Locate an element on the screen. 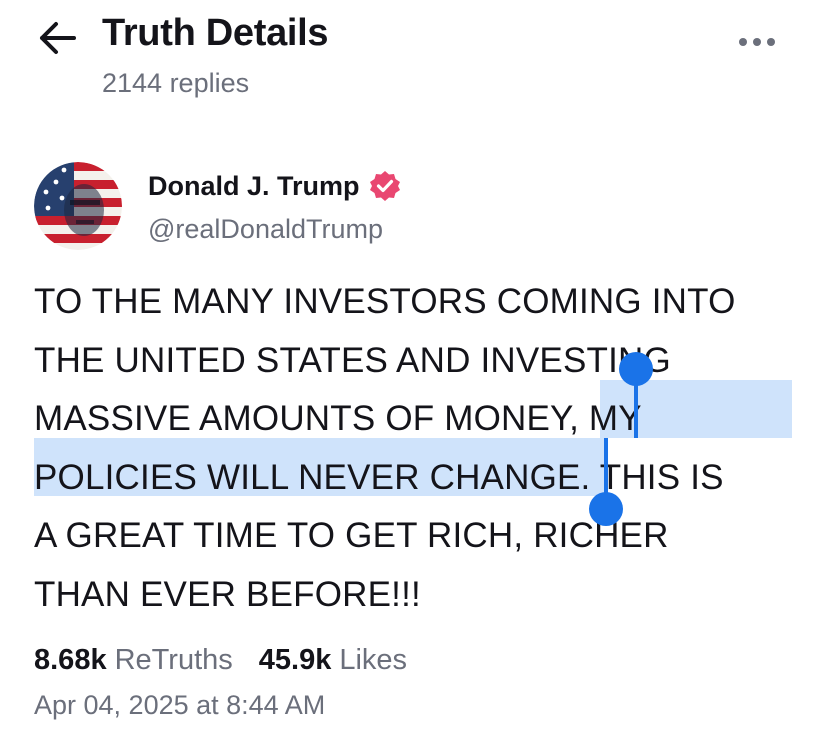  post-text-line: TO THE MANY INVESTORS COMING INTO is located at coordinates (385, 301).